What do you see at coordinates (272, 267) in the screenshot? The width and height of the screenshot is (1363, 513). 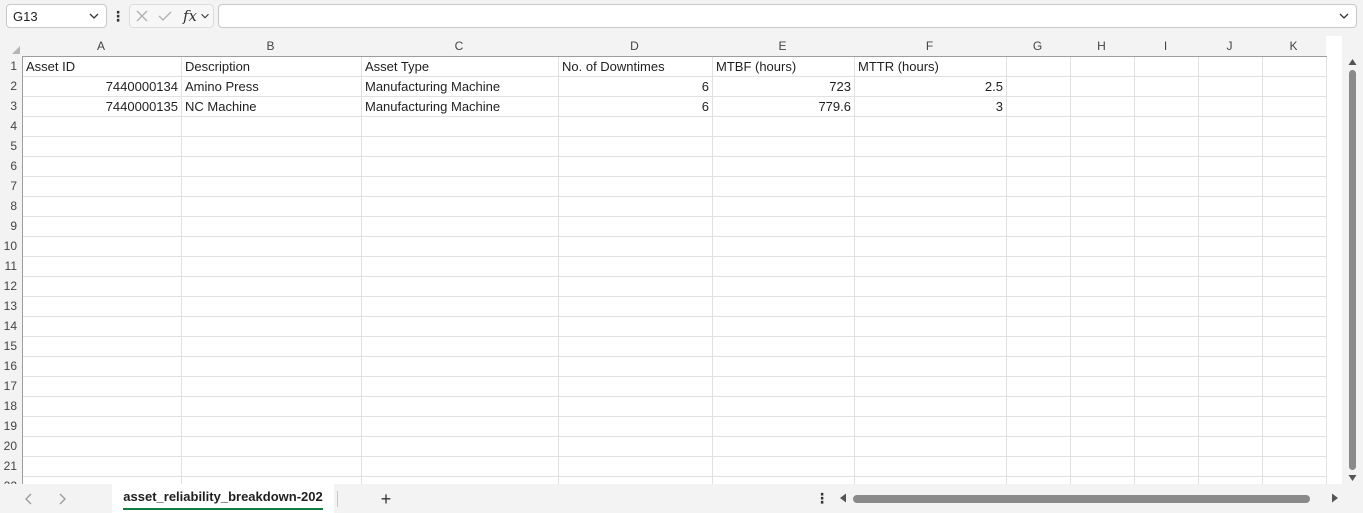 I see `cell-b11` at bounding box center [272, 267].